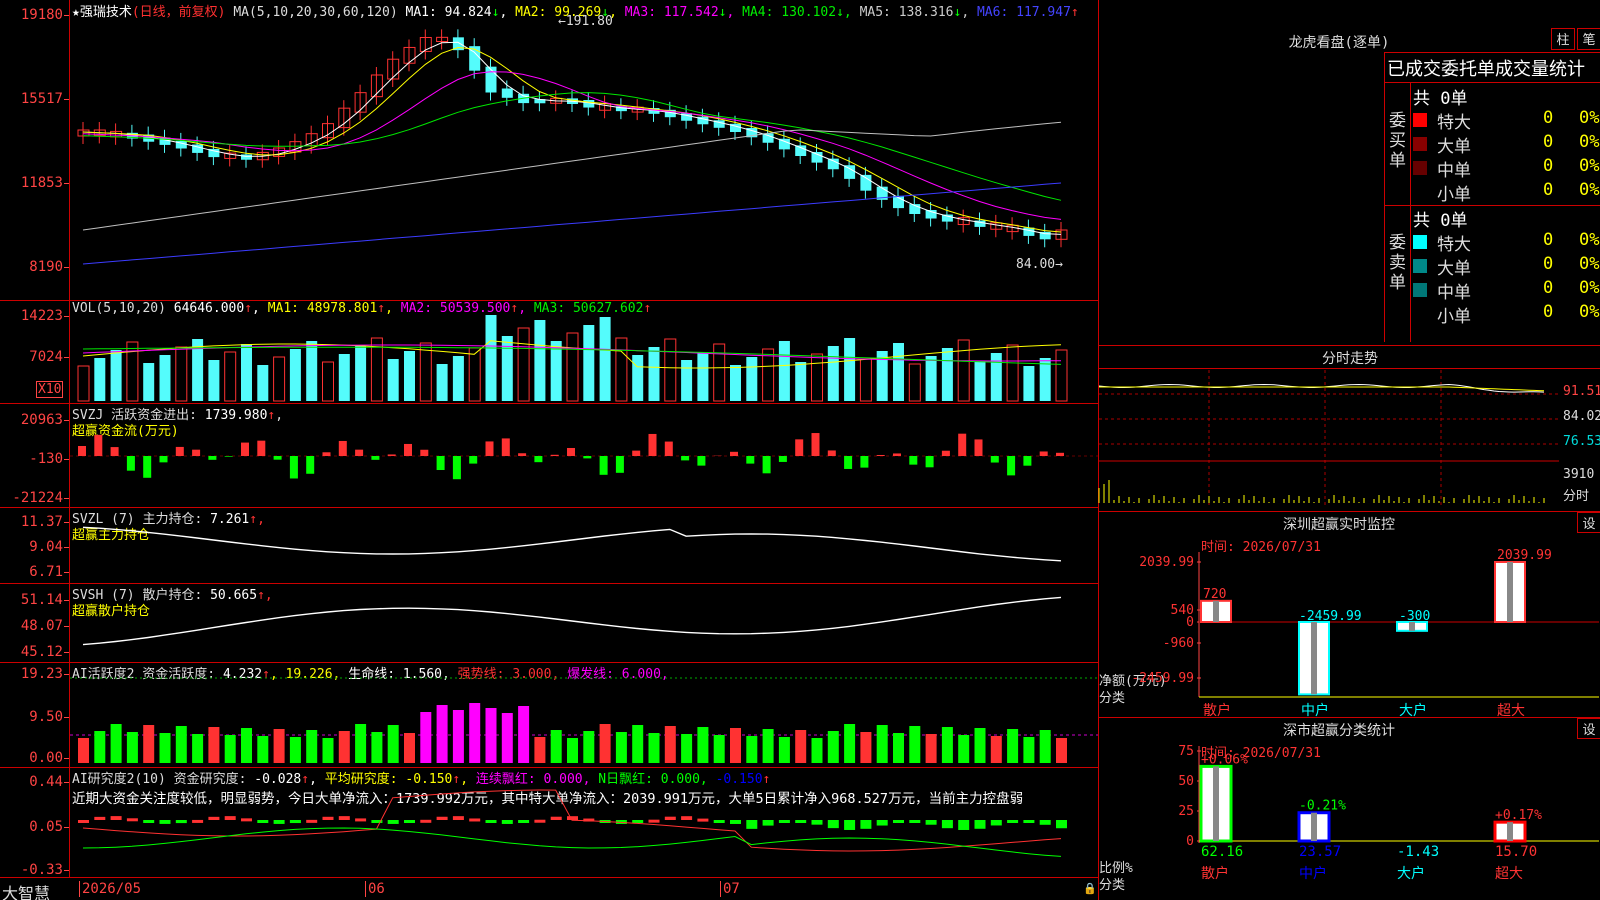 The width and height of the screenshot is (1600, 900). Describe the element at coordinates (1506, 144) in the screenshot. I see `buy-row-l: 大单 0 0%` at that location.